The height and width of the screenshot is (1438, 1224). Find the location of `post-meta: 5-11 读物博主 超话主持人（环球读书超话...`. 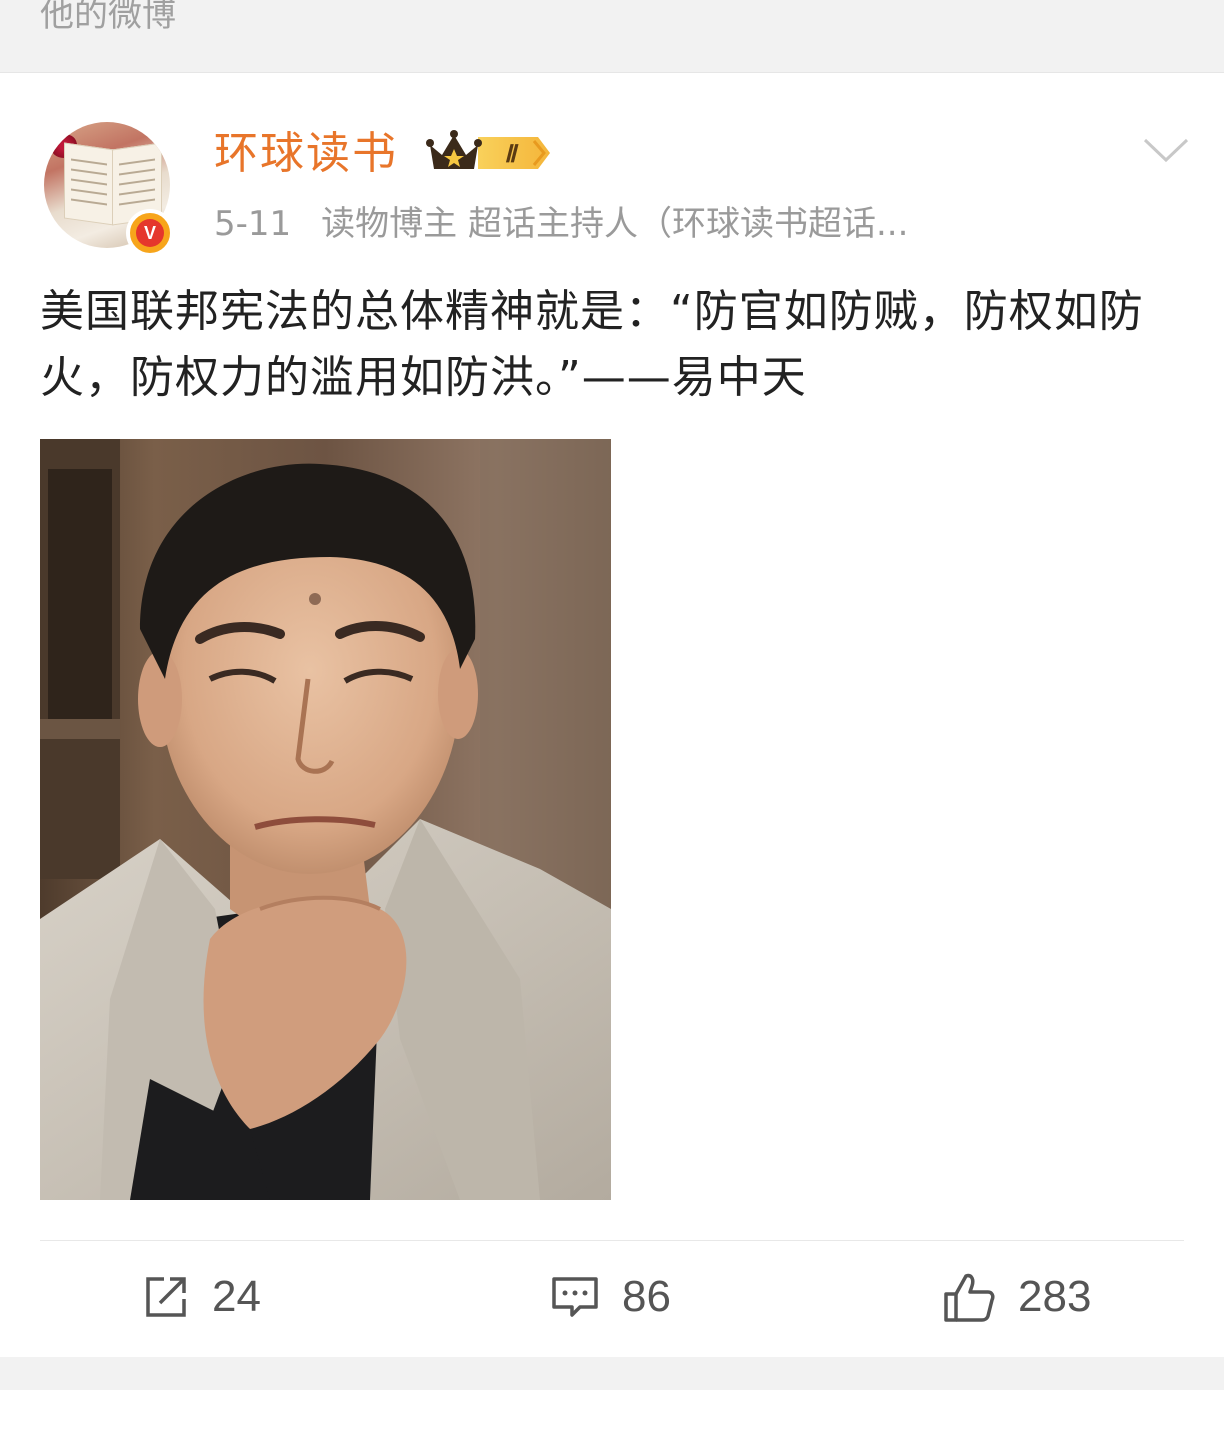

post-meta: 5-11 读物博主 超话主持人（环球读书超话... is located at coordinates (561, 224).